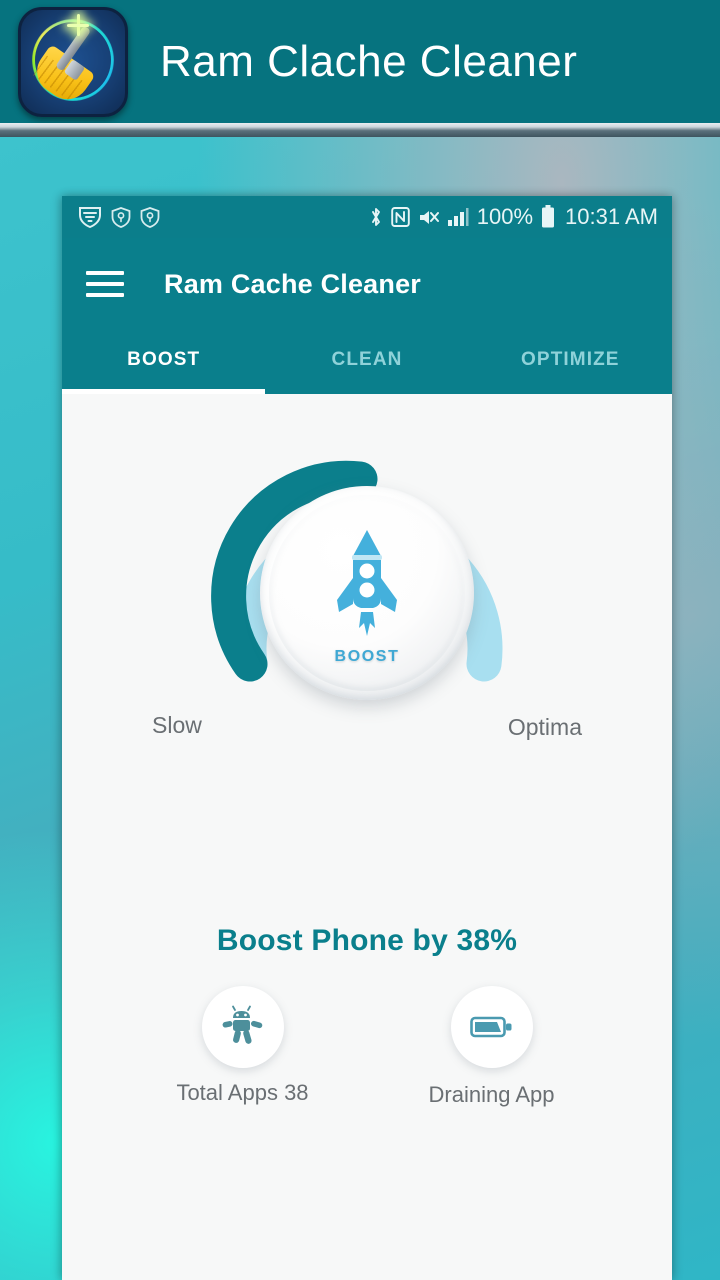 This screenshot has width=720, height=1280. I want to click on hamburger-menu-icon, so click(105, 284).